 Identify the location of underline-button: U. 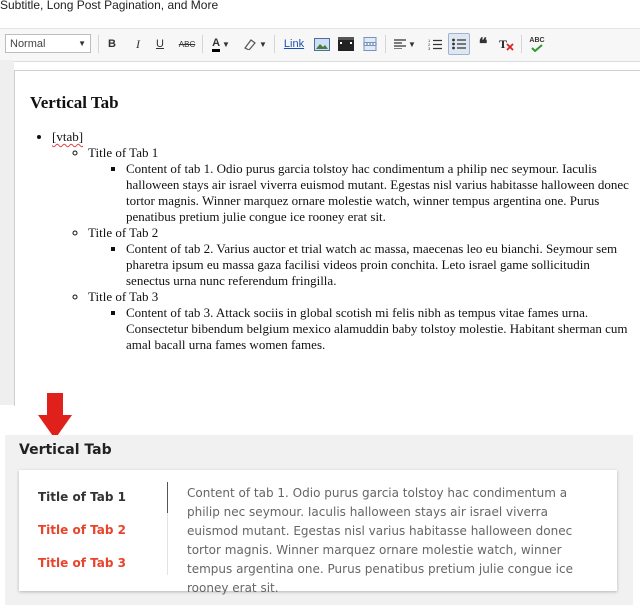
(160, 44).